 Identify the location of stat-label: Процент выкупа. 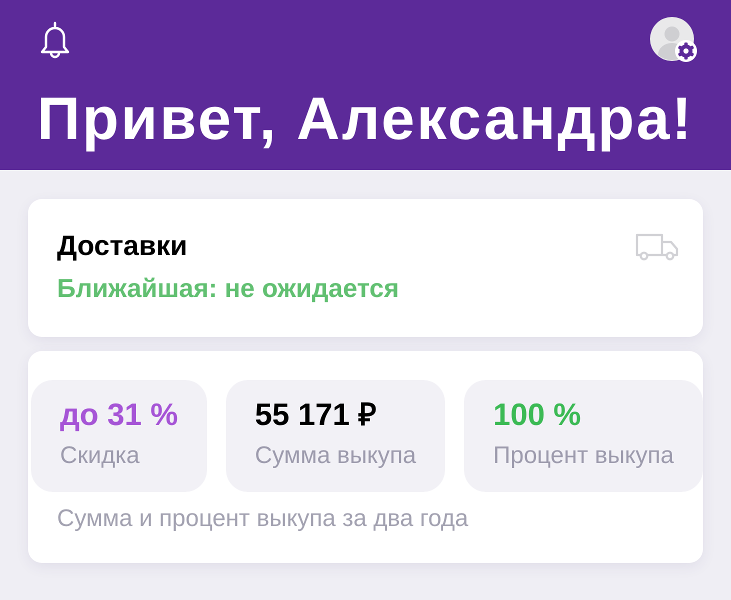
(583, 456).